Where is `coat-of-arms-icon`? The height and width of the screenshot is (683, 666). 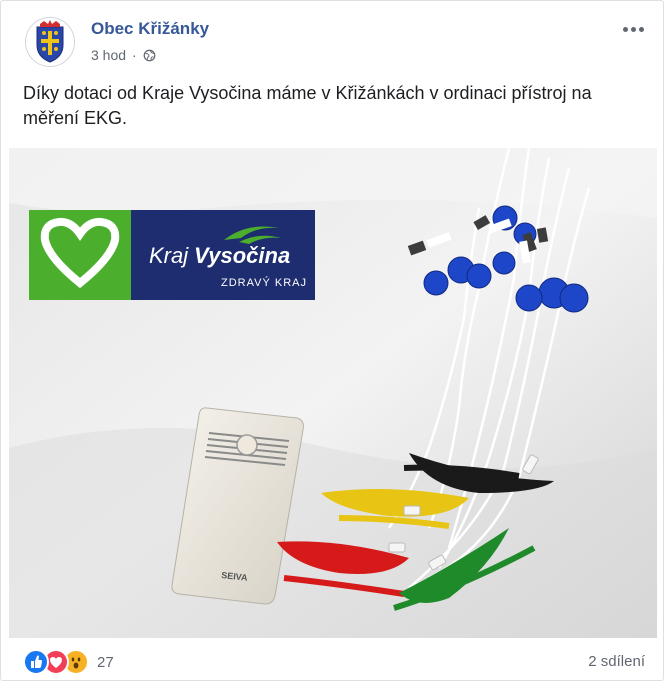 coat-of-arms-icon is located at coordinates (50, 42).